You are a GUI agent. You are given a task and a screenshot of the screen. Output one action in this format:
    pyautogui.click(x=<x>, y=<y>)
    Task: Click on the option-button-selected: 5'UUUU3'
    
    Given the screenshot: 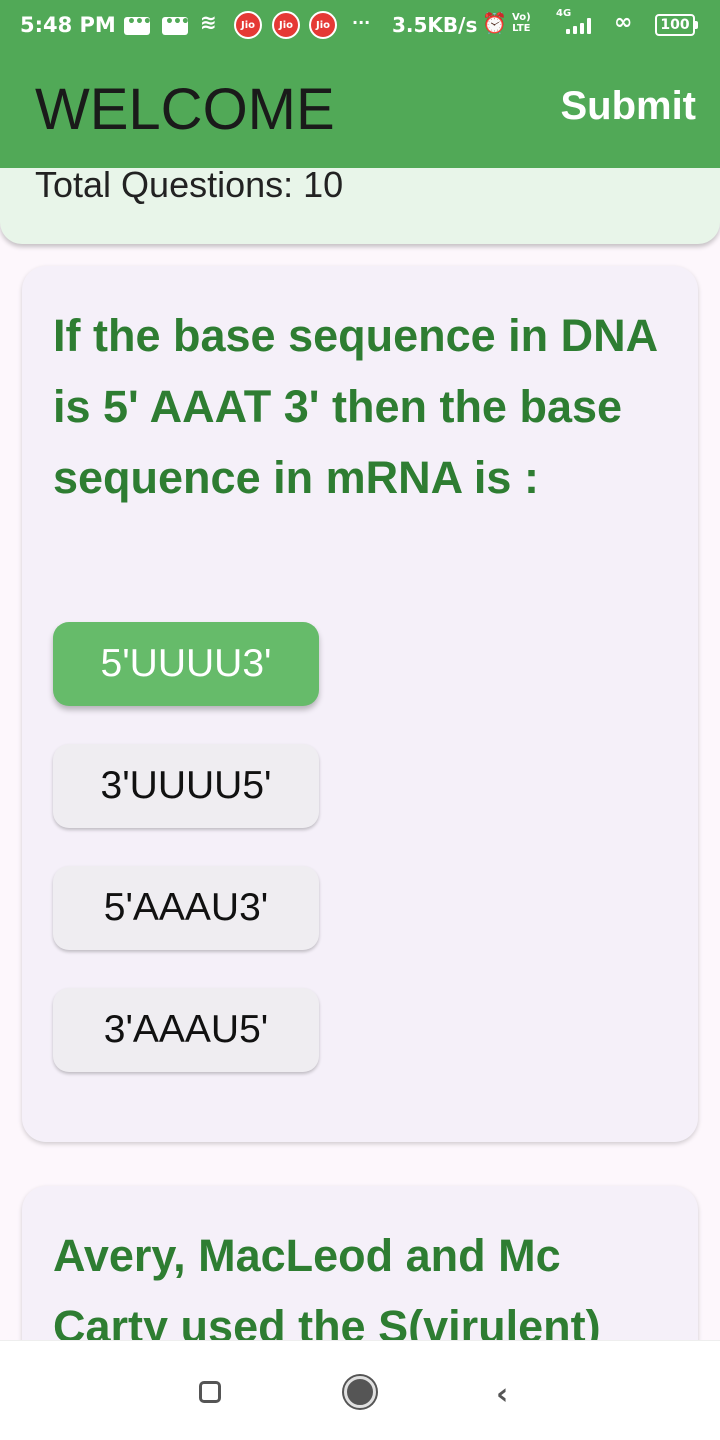 What is the action you would take?
    pyautogui.click(x=186, y=664)
    